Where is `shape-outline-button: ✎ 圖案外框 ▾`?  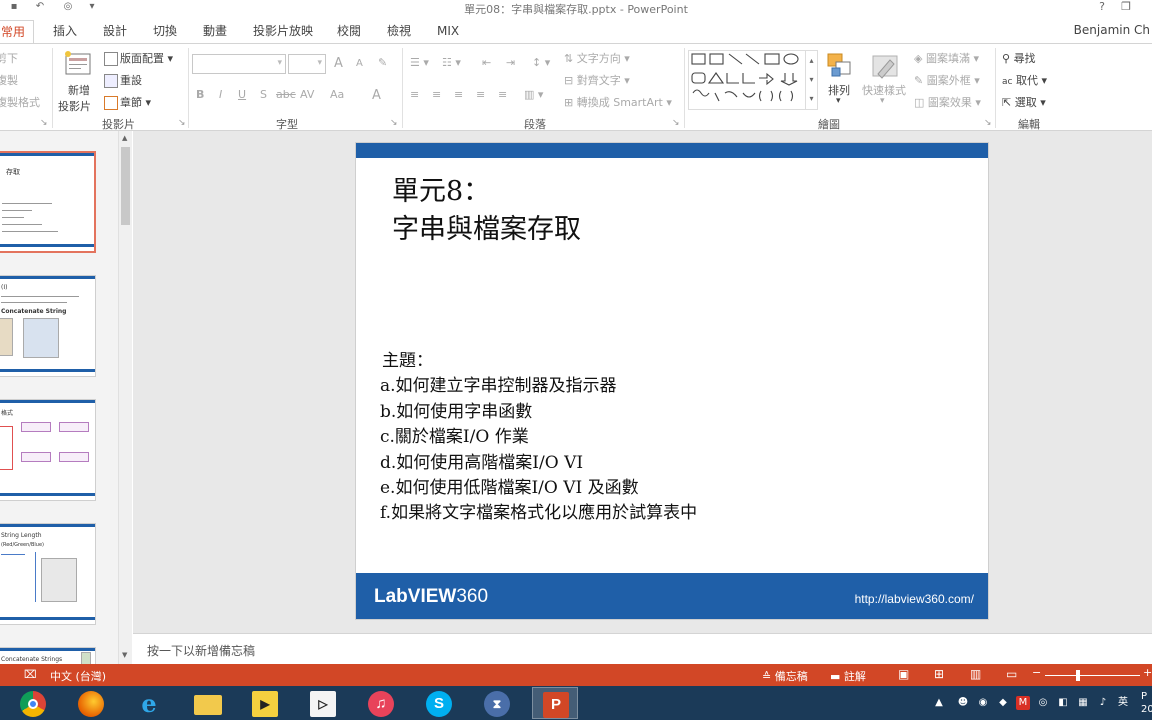 shape-outline-button: ✎ 圖案外框 ▾ is located at coordinates (947, 80).